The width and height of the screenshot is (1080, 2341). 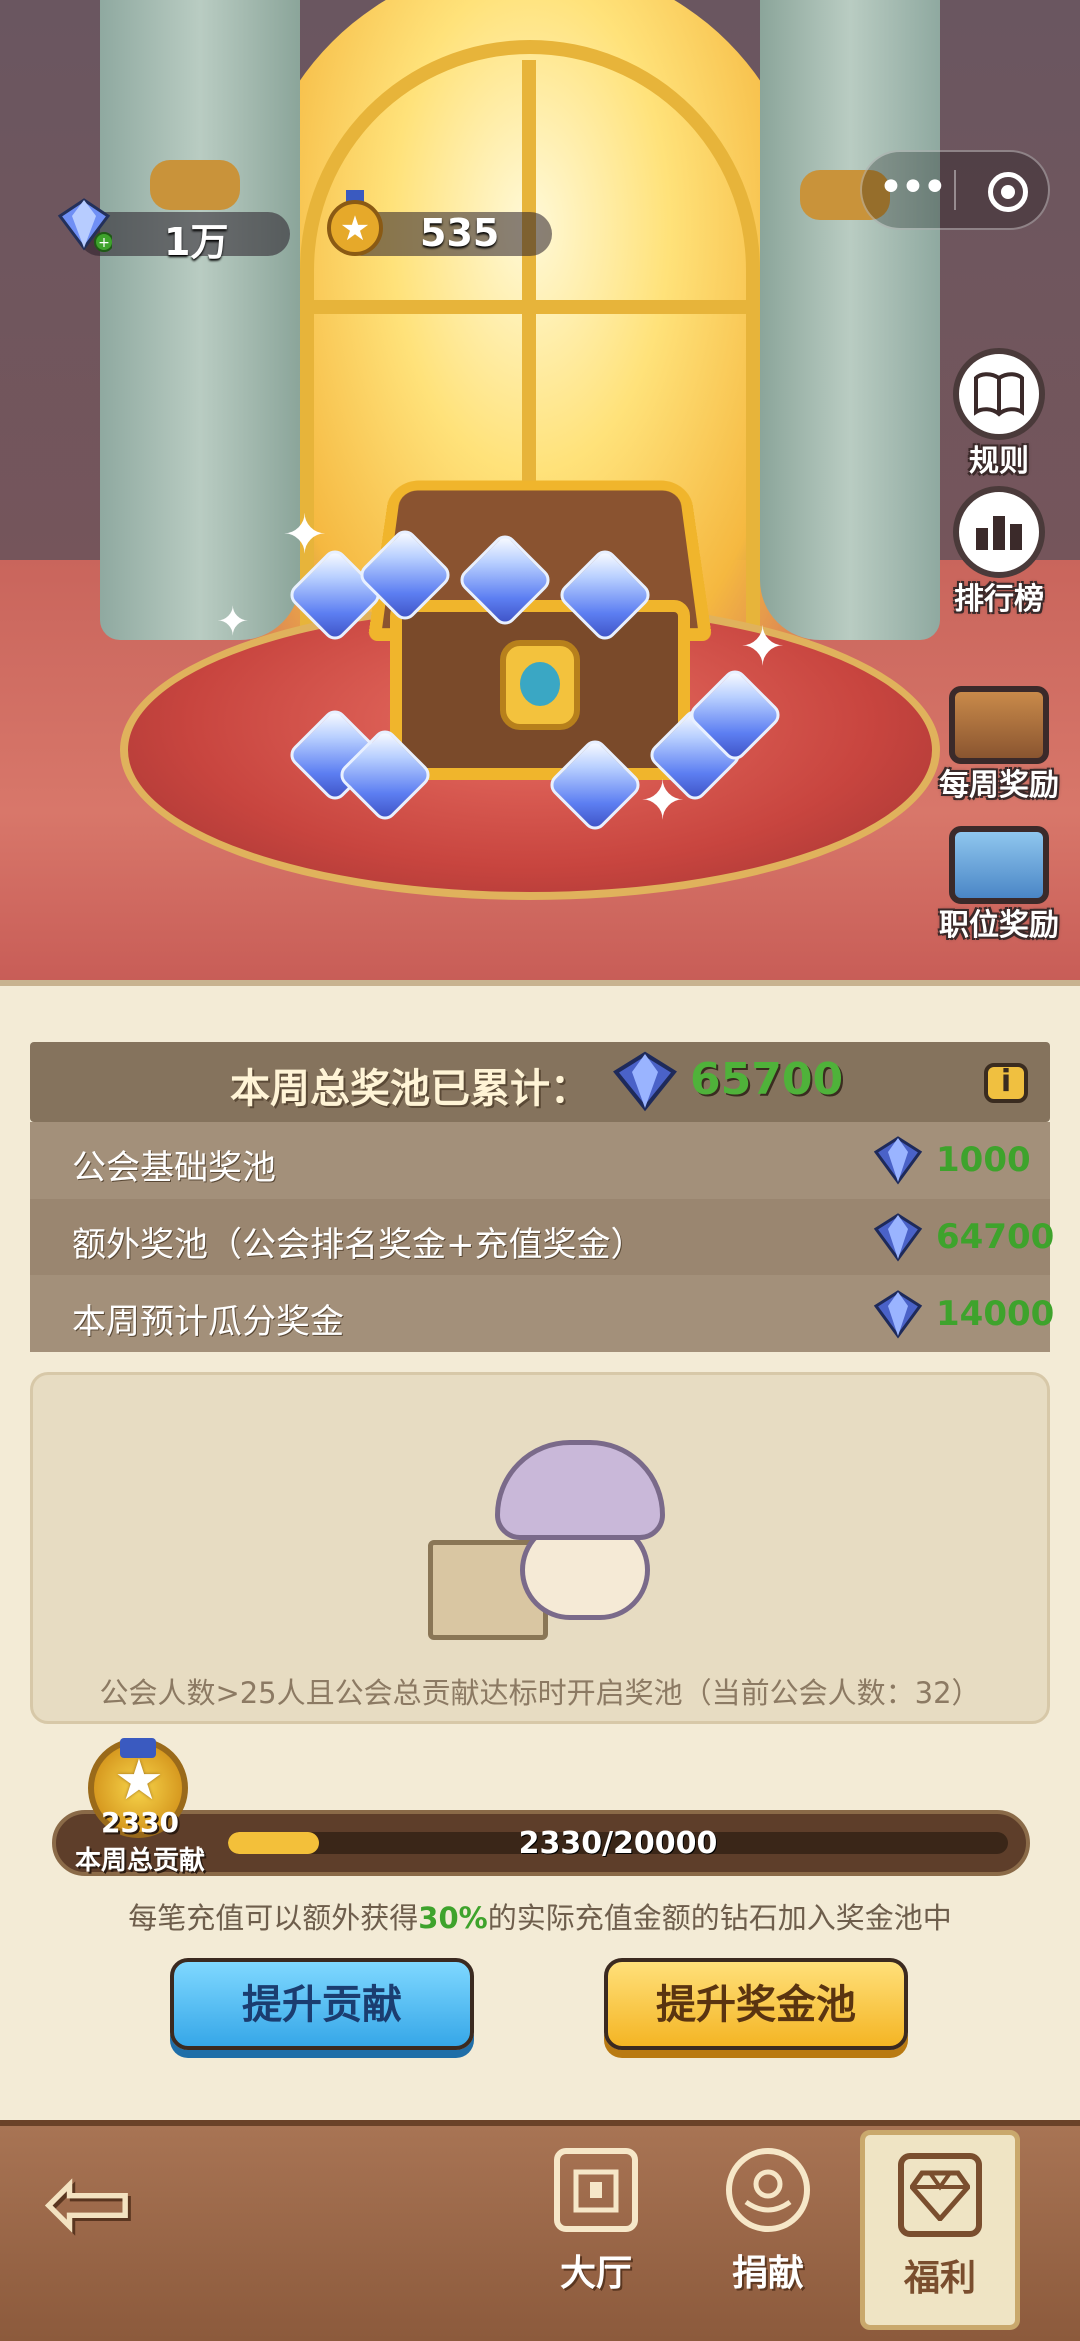 I want to click on pool-title: 本周总奖池已累计：, so click(x=410, y=1089).